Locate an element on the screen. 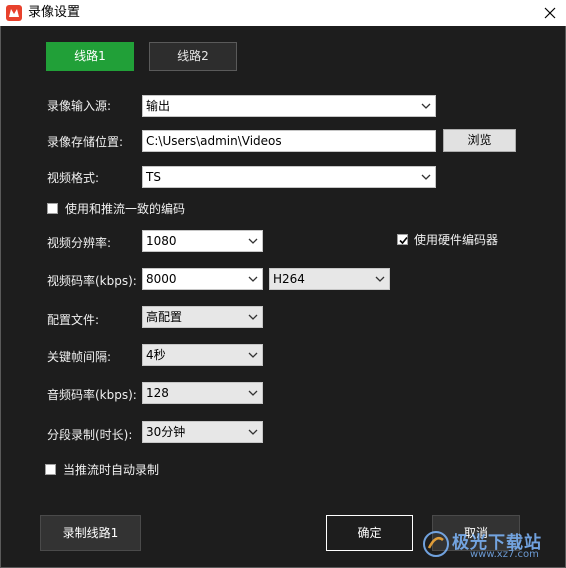 Image resolution: width=566 pixels, height=568 pixels. ok-button: 确定 is located at coordinates (369, 533).